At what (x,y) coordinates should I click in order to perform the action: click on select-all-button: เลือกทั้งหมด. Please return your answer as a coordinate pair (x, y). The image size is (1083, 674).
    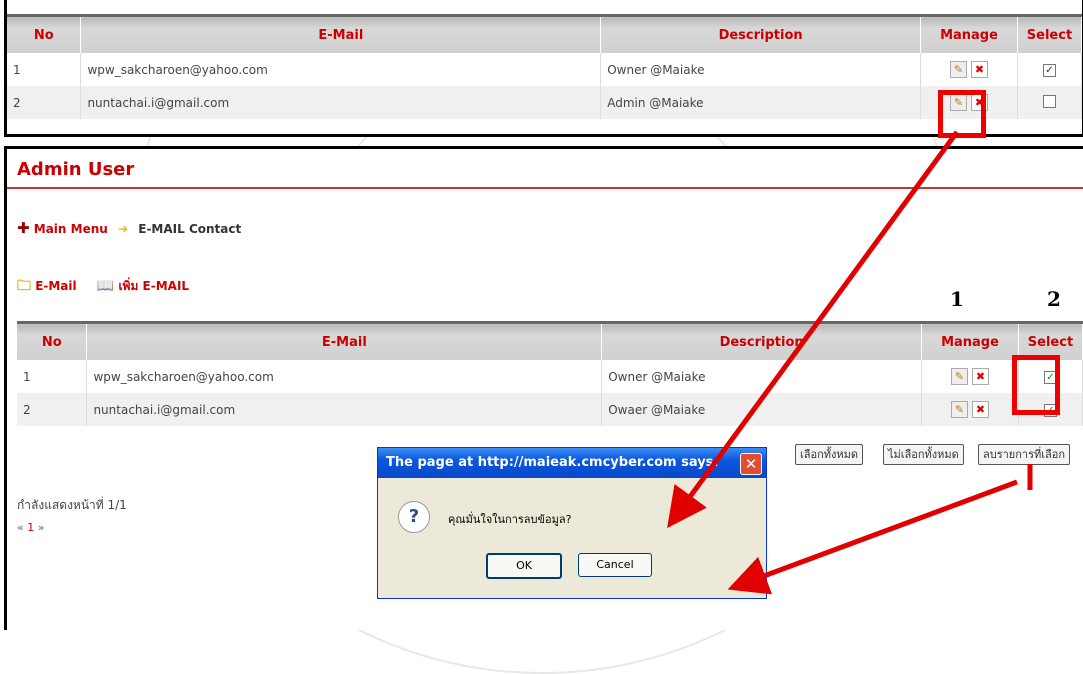
    Looking at the image, I should click on (829, 454).